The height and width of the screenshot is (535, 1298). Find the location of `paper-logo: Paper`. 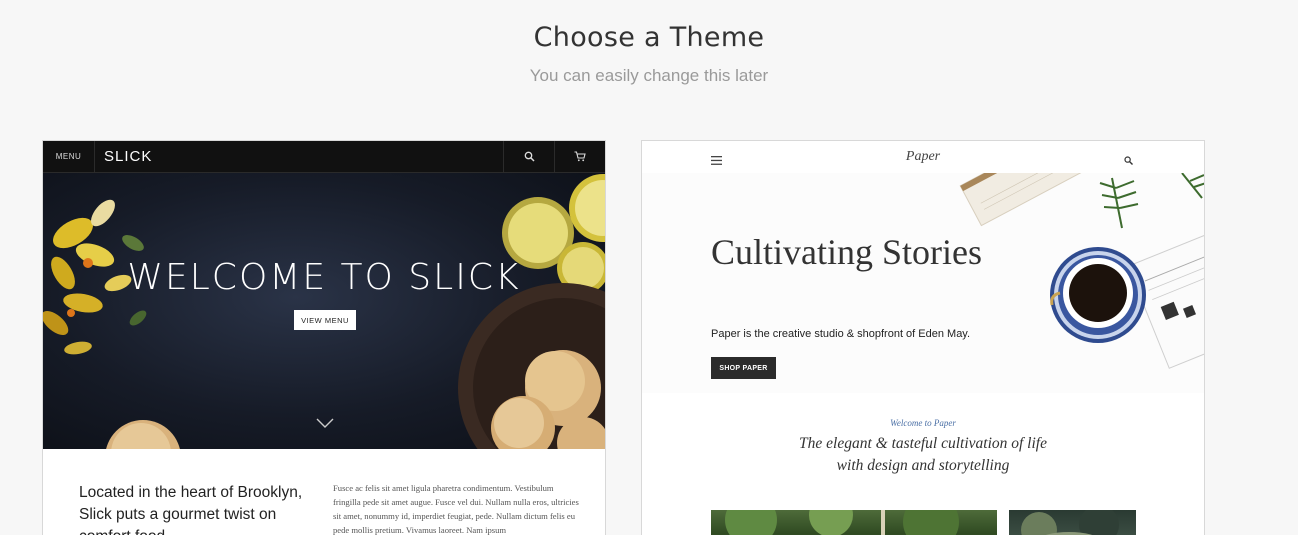

paper-logo: Paper is located at coordinates (923, 156).